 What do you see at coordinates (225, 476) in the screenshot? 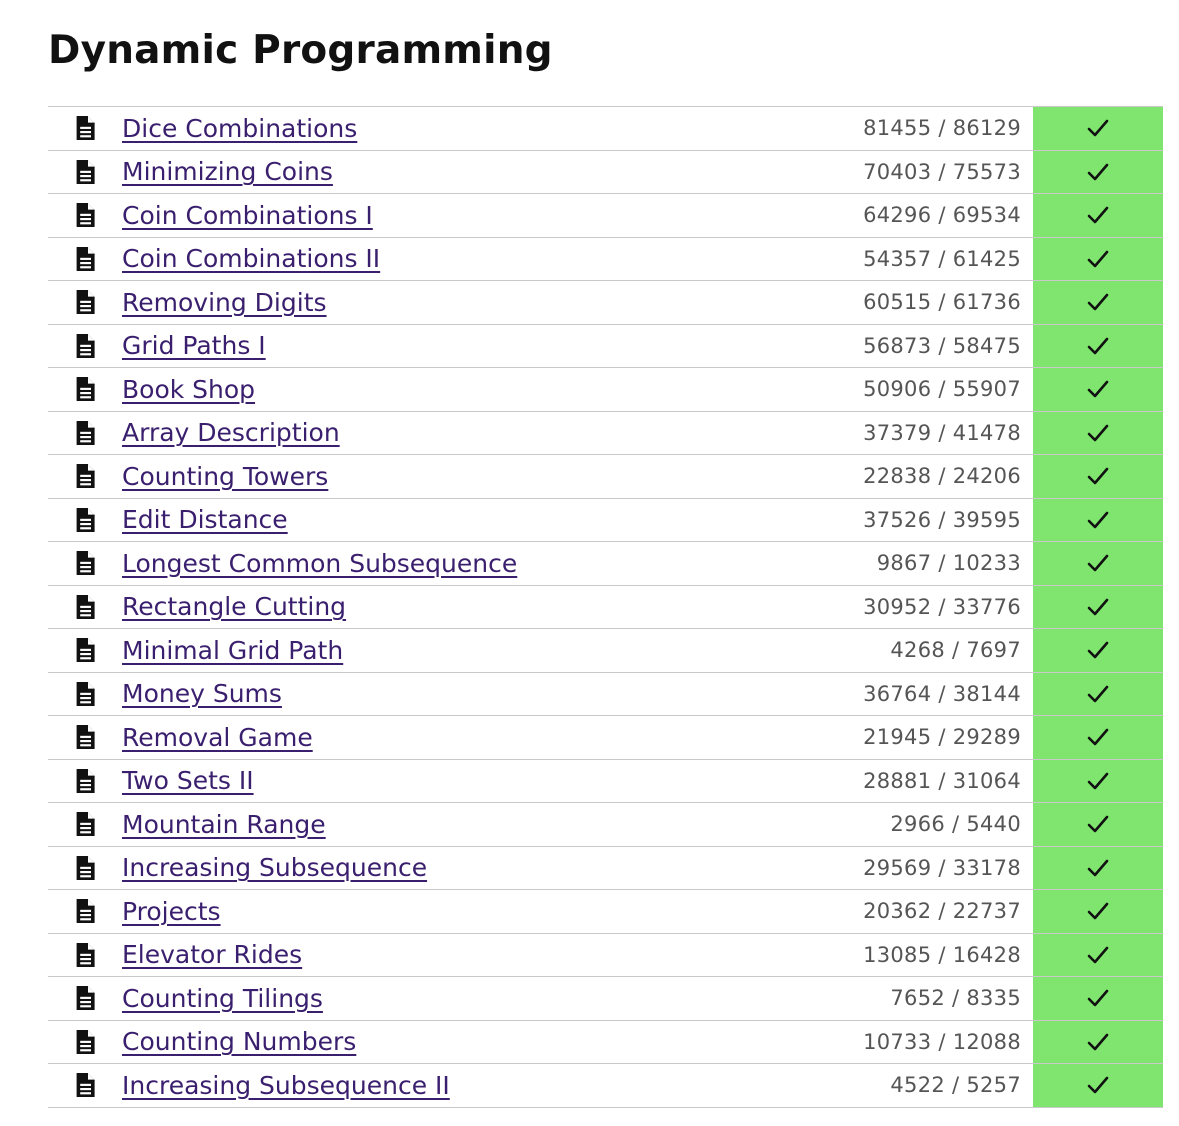
I see `task-link: Counting Towers` at bounding box center [225, 476].